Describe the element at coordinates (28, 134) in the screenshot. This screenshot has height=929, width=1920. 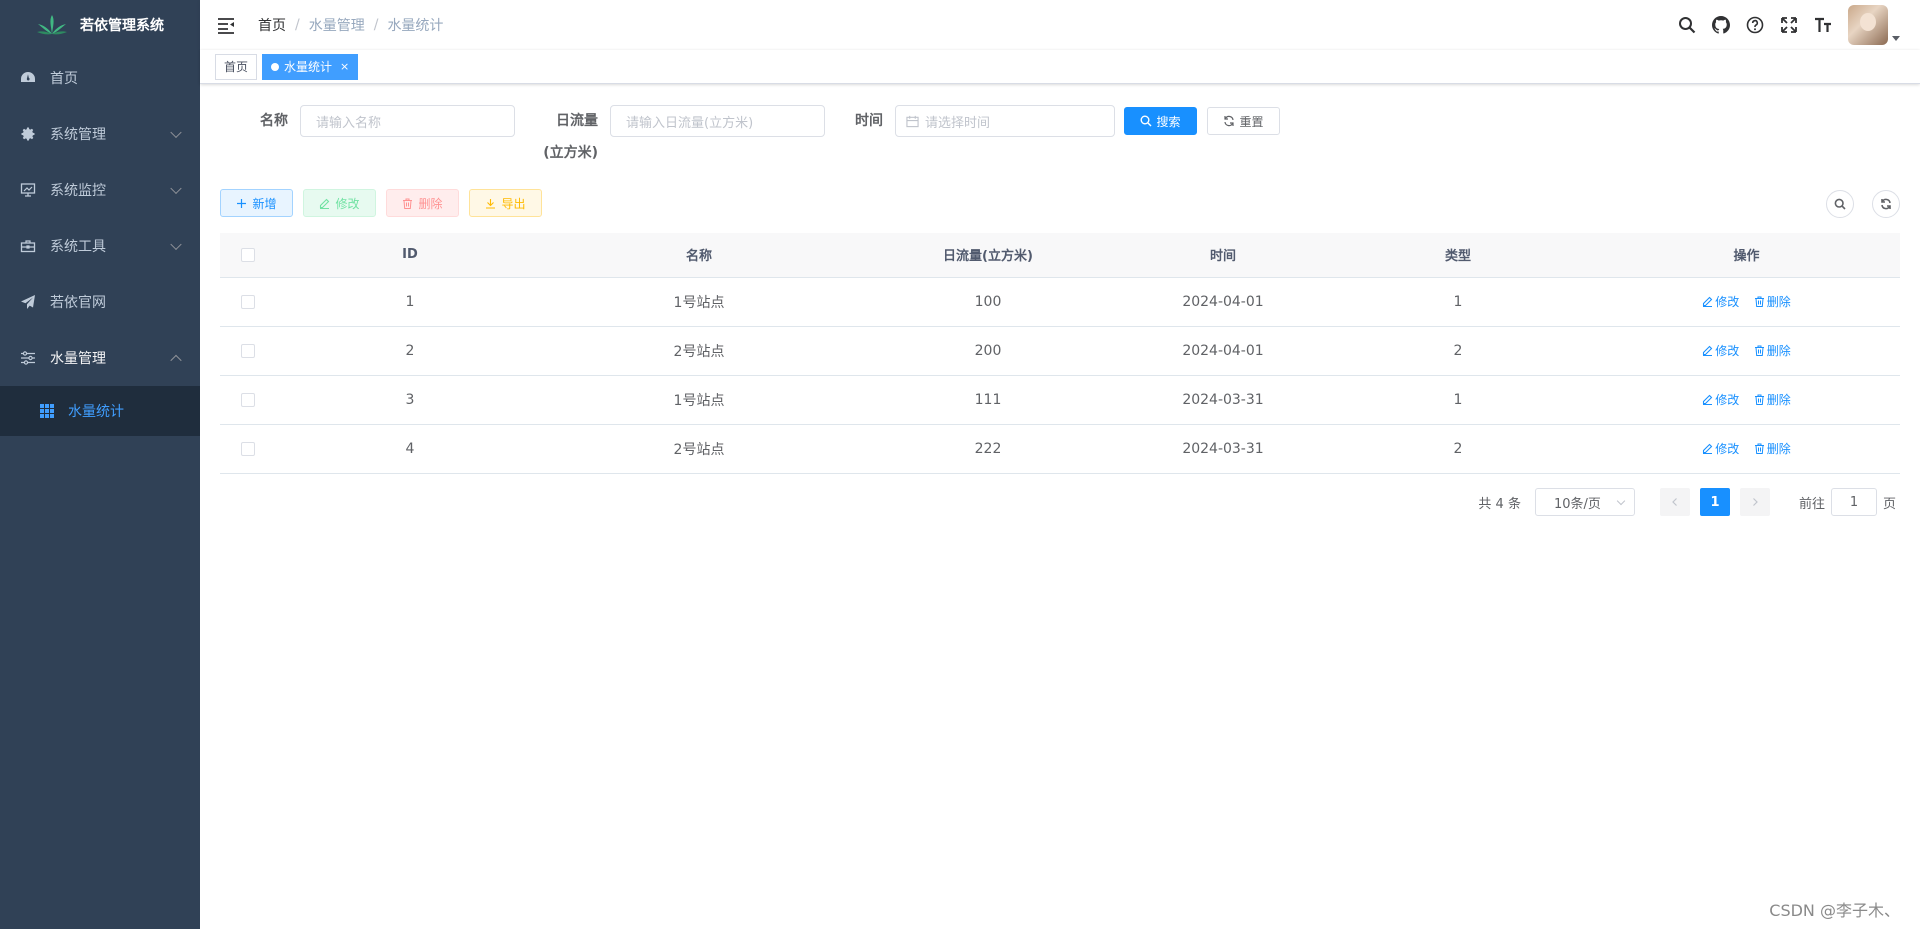
I see `gear-icon` at that location.